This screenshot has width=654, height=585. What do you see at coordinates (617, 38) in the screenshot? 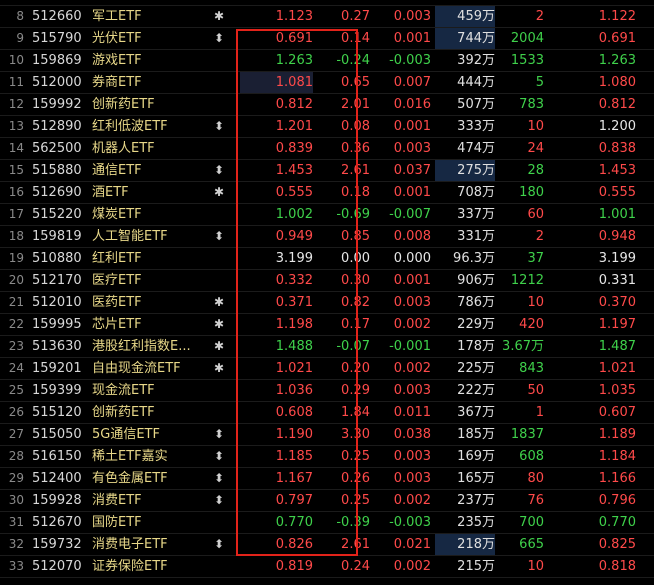
I see `bid-price-cell: 0.691` at bounding box center [617, 38].